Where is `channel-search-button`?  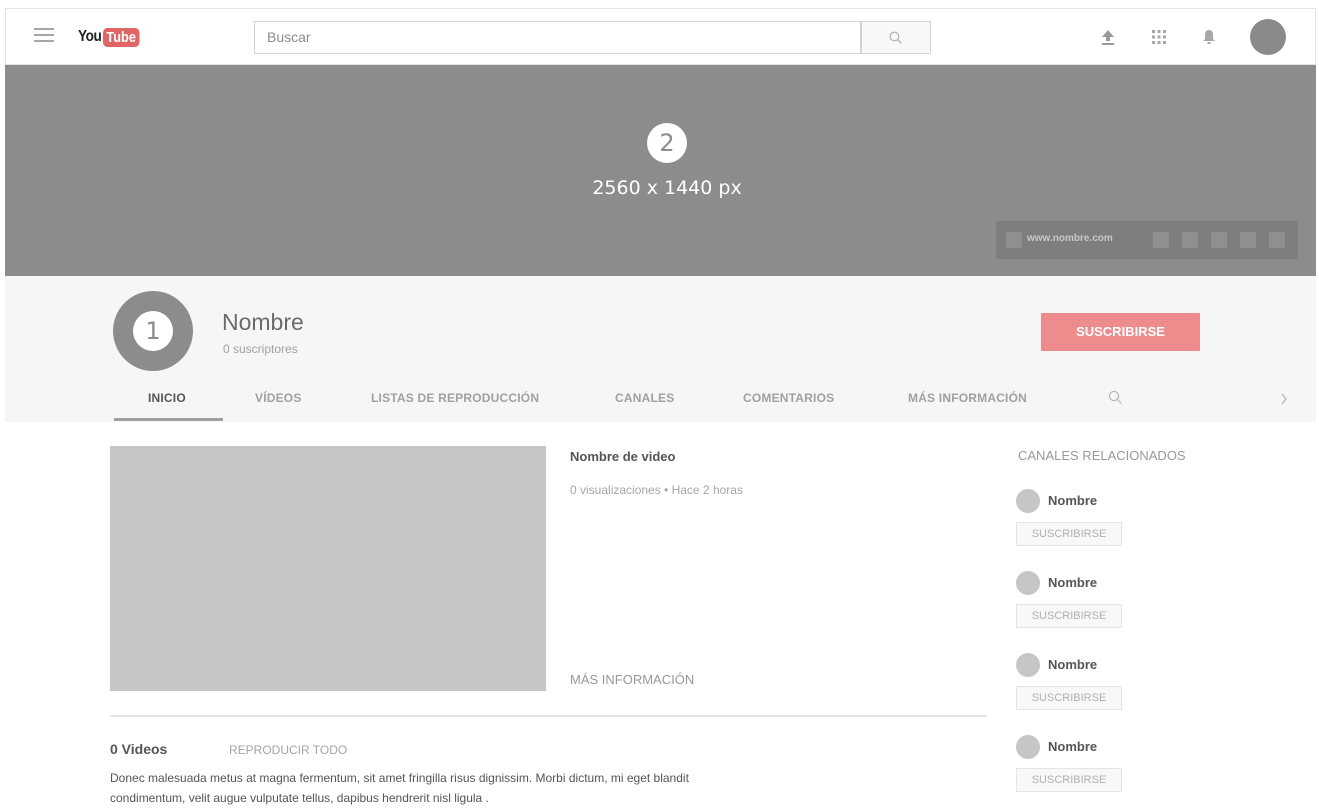
channel-search-button is located at coordinates (1115, 400).